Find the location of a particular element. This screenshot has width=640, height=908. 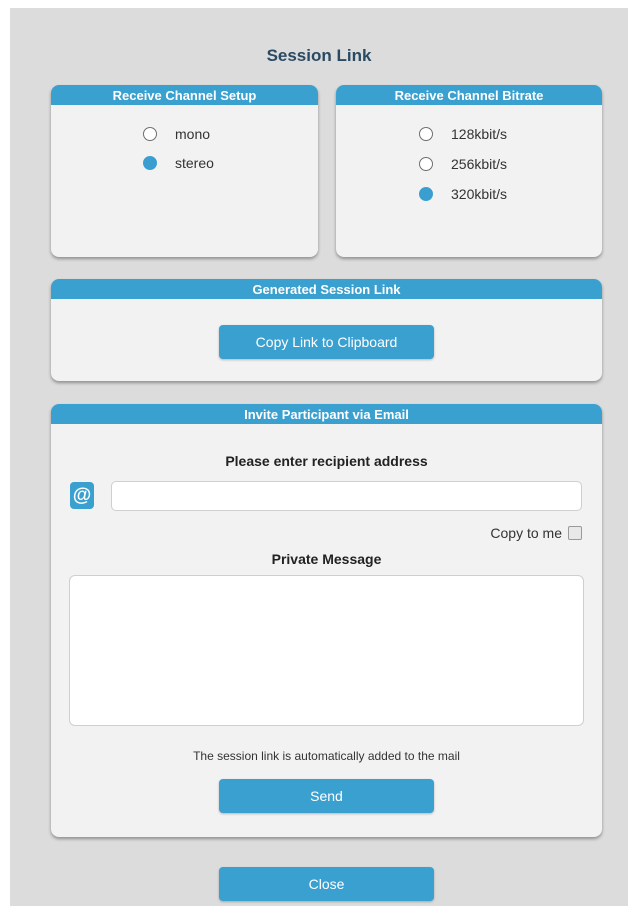

radio-label-128kbit: 128kbit/s is located at coordinates (479, 134).